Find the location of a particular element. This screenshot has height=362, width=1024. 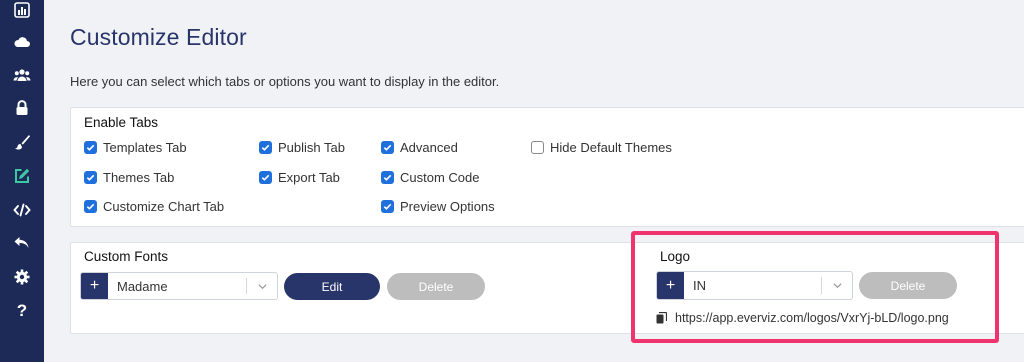

option-label: Templates Tab is located at coordinates (145, 147).